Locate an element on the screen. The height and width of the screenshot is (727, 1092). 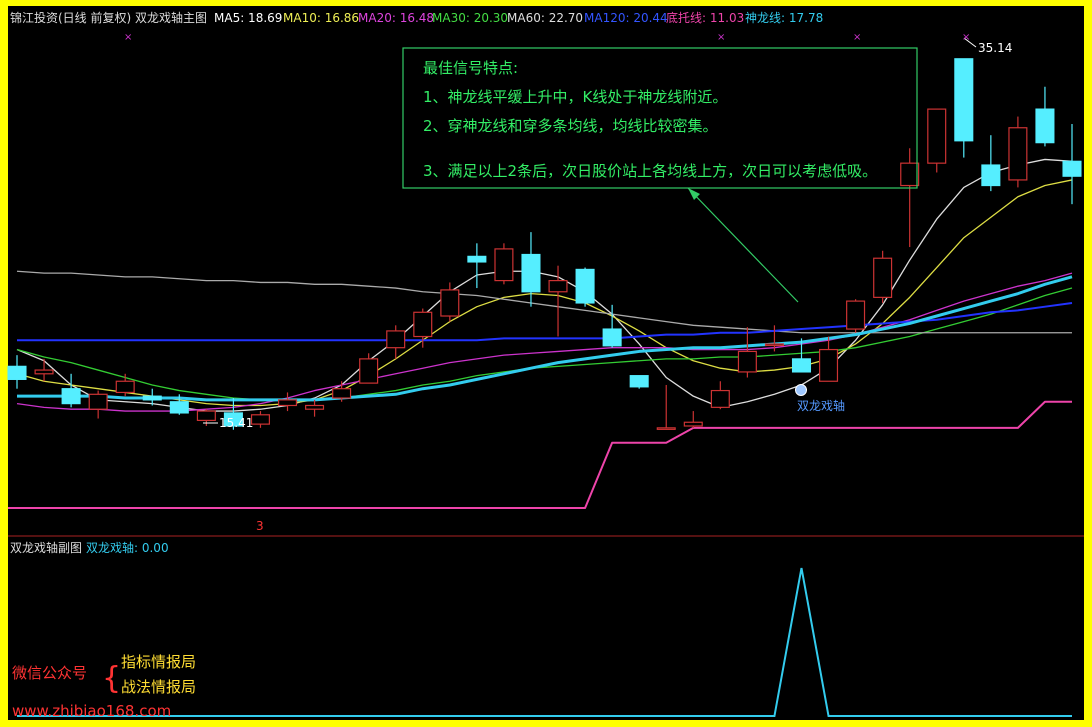
ditu-line is located at coordinates (540, 454).